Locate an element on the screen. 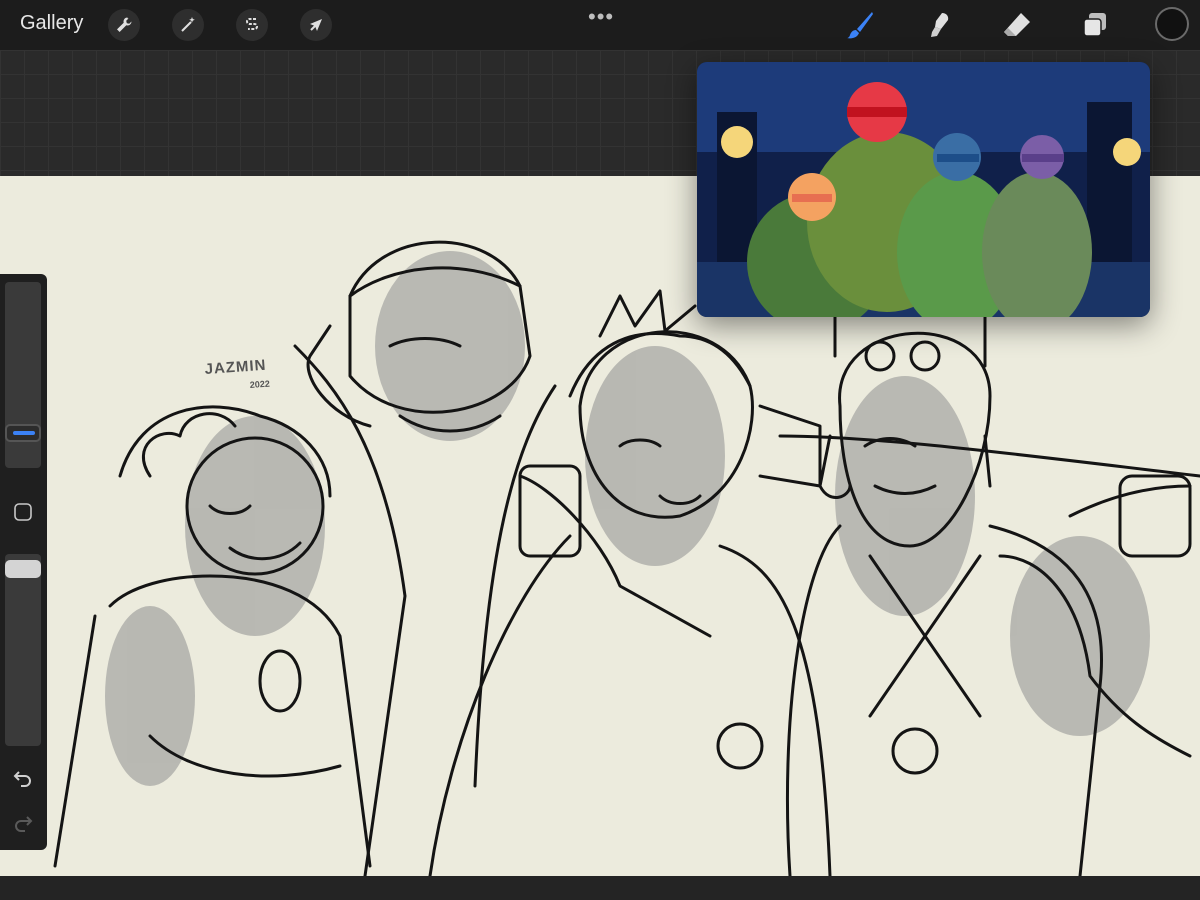 The height and width of the screenshot is (900, 1200). signature-year: 2022 is located at coordinates (259, 384).